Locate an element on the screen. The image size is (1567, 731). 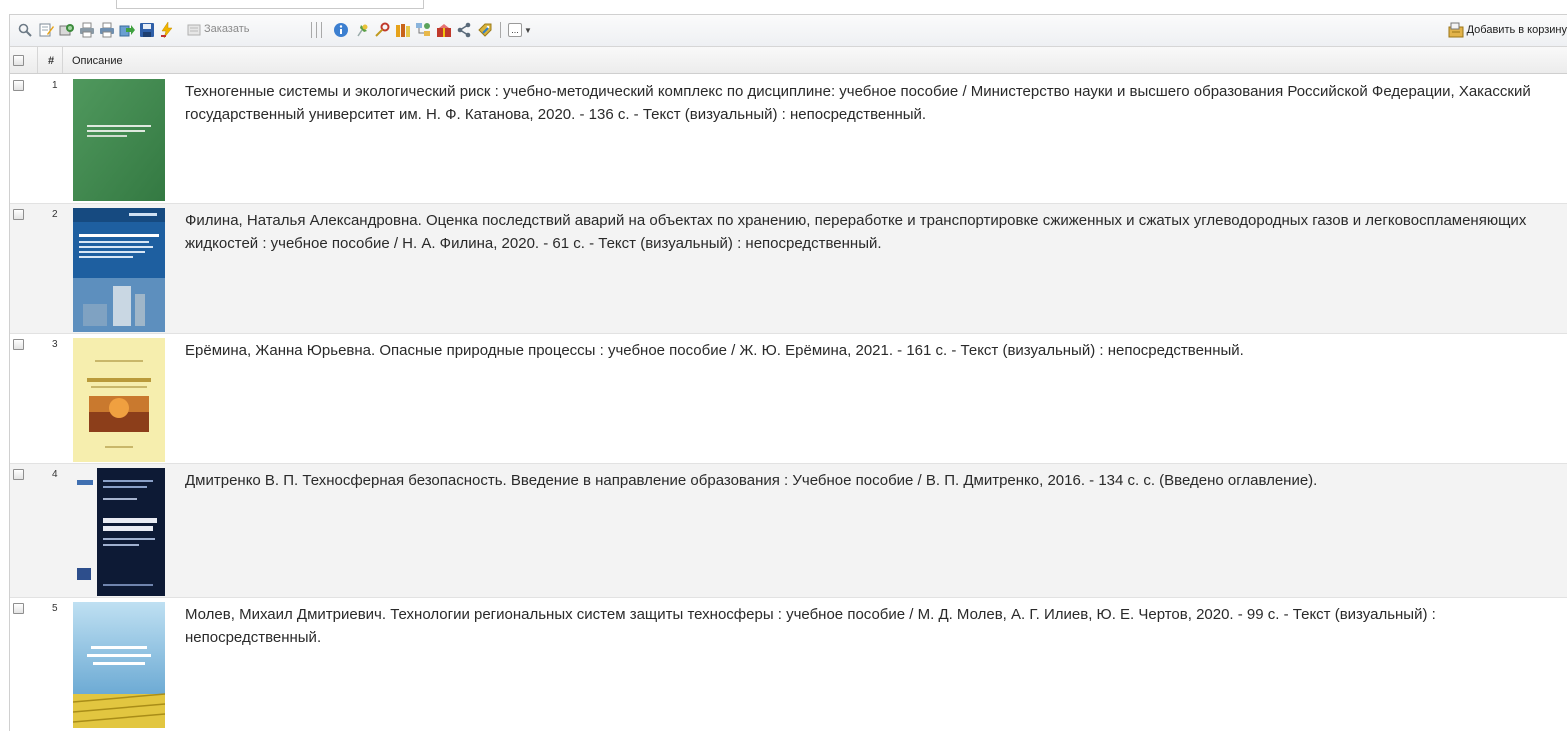
basket-icon is located at coordinates (1456, 30).